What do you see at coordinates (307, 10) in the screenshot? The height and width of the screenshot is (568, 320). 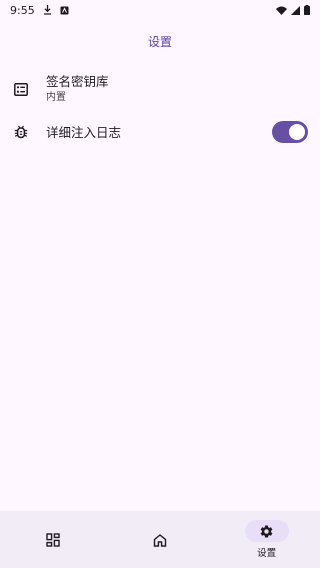 I see `battery-icon` at bounding box center [307, 10].